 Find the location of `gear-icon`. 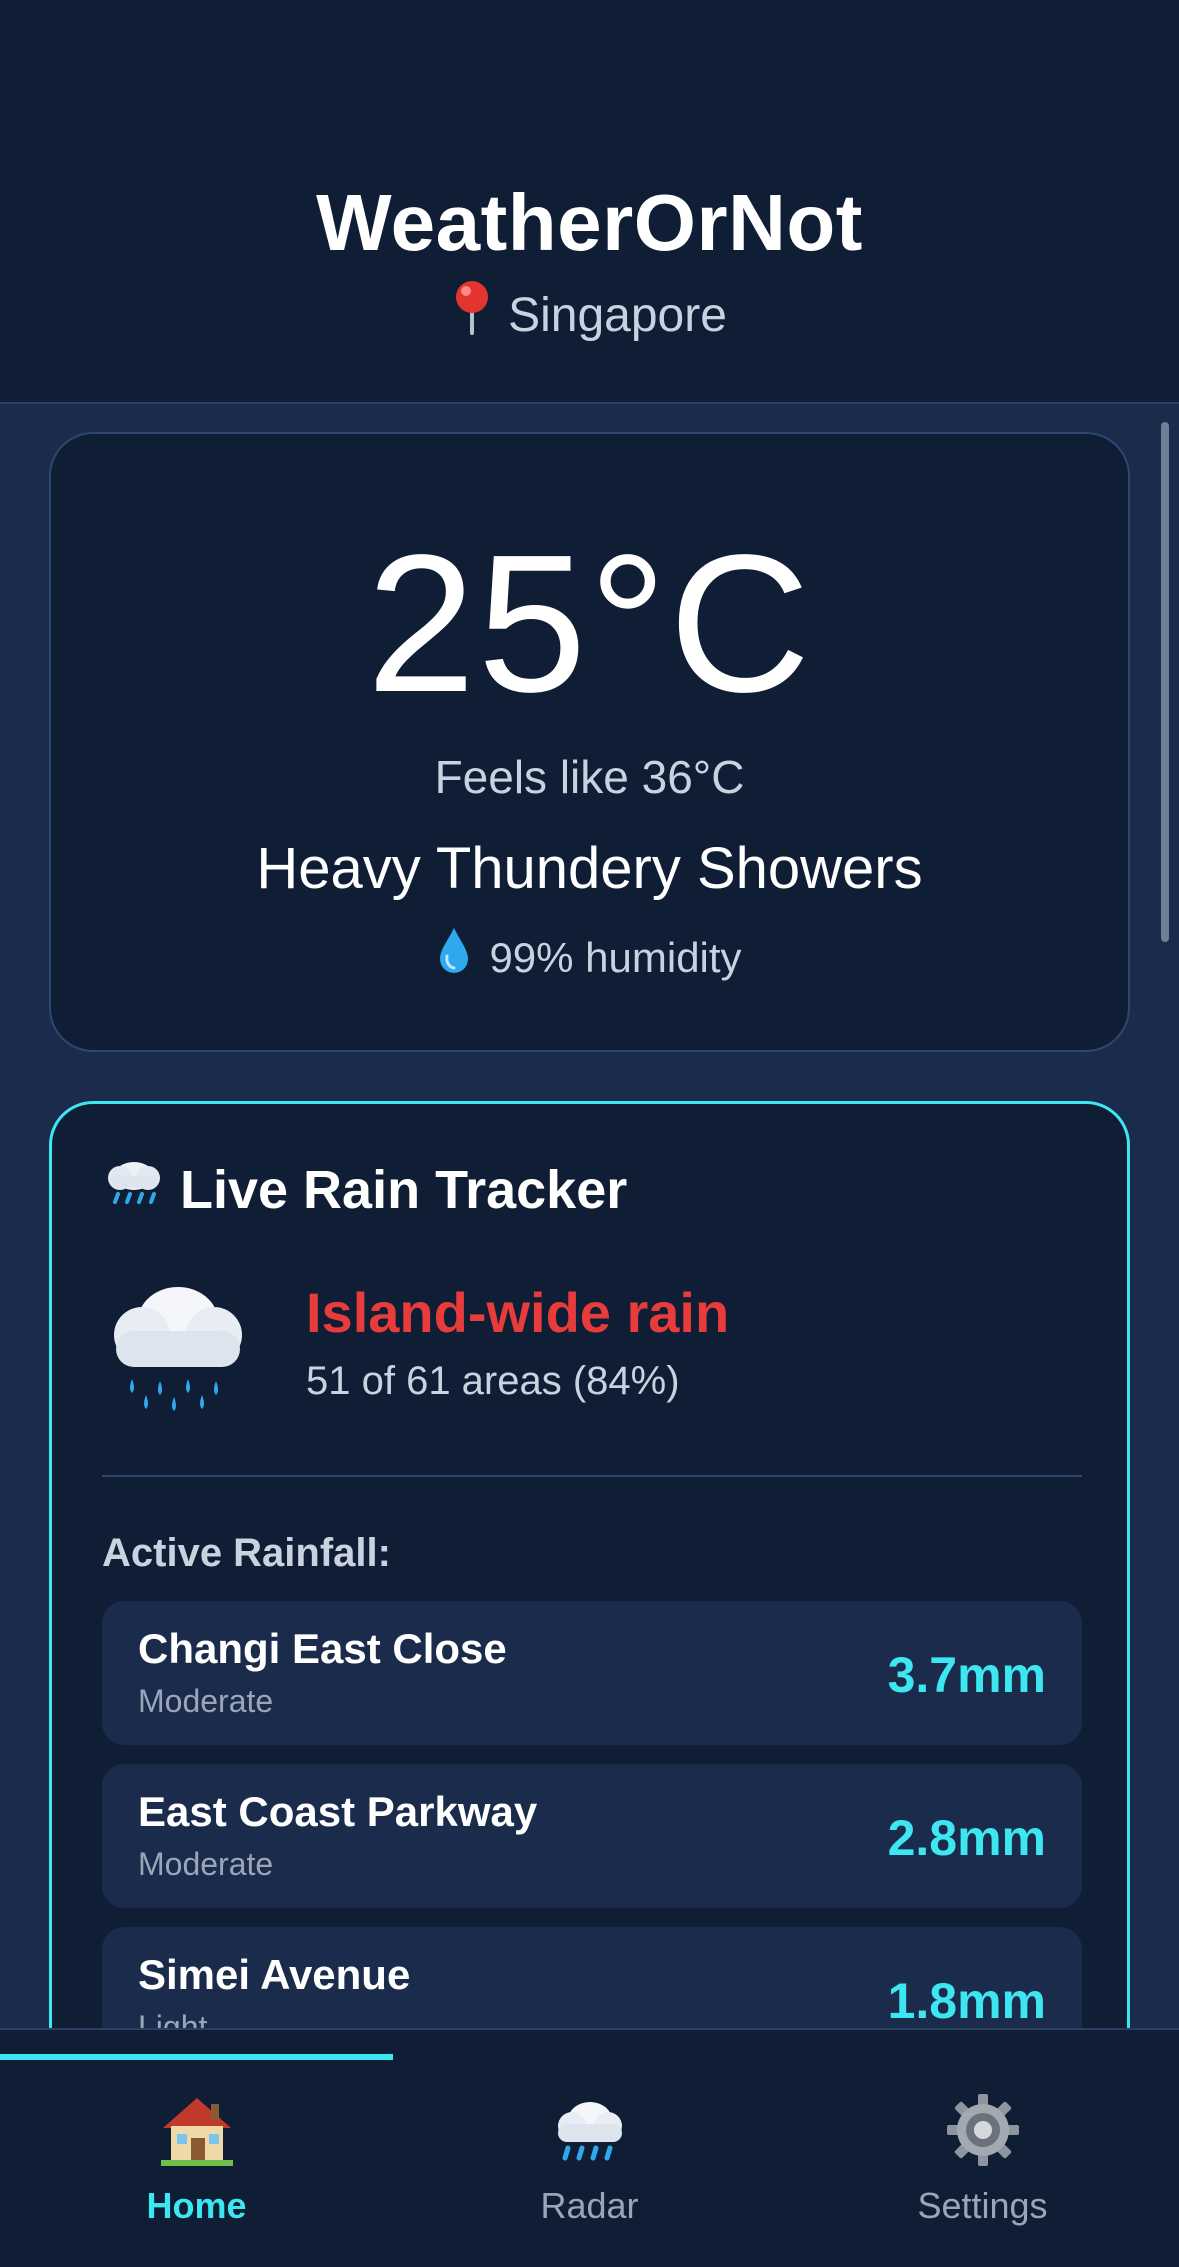

gear-icon is located at coordinates (983, 2130).